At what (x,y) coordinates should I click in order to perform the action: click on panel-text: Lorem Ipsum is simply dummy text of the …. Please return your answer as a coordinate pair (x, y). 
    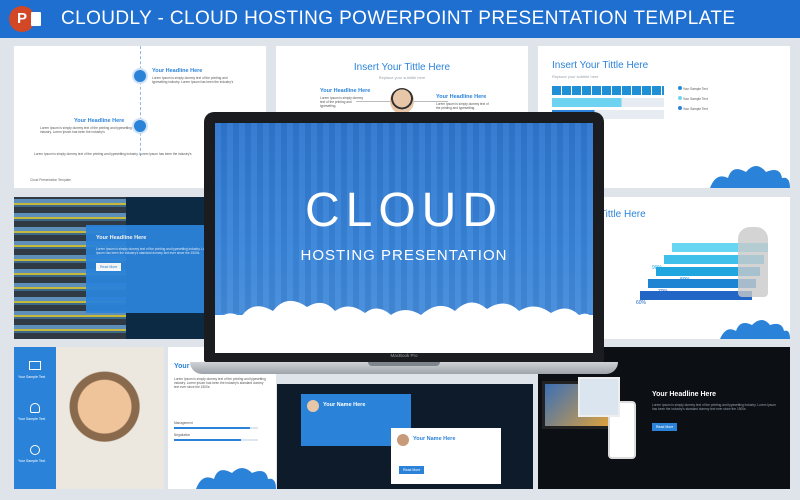
    Looking at the image, I should click on (153, 251).